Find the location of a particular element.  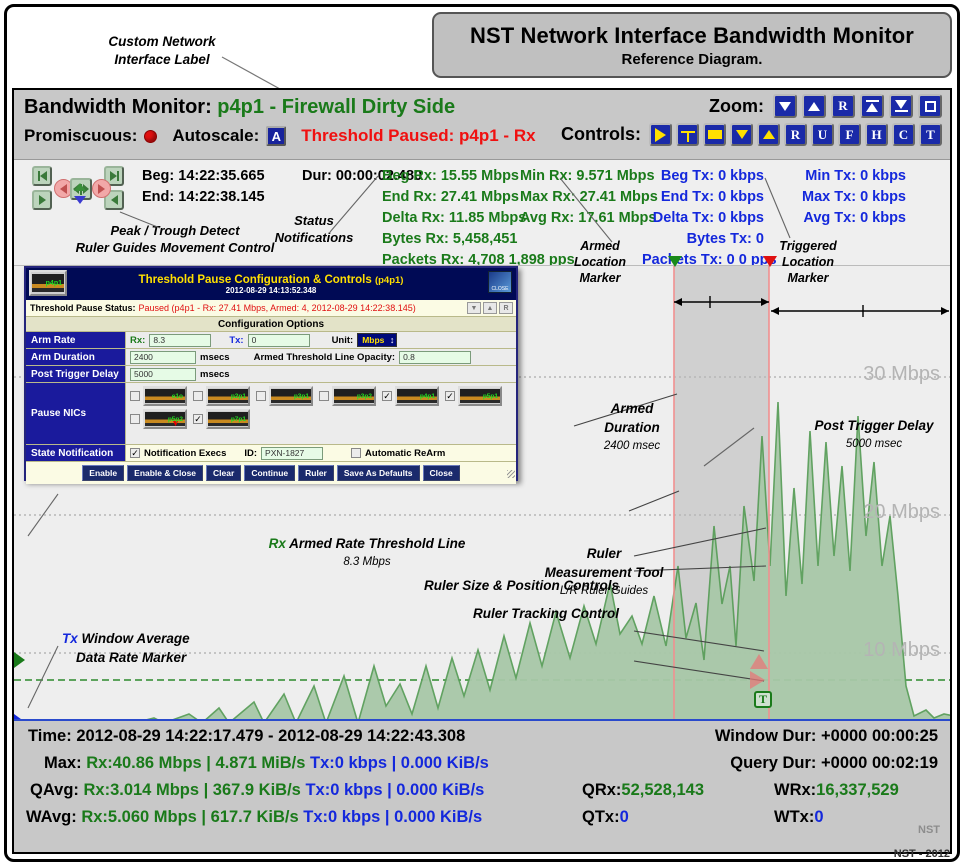

post-trigger-row: Post Trigger Delay 5000 msecs is located at coordinates (271, 374).